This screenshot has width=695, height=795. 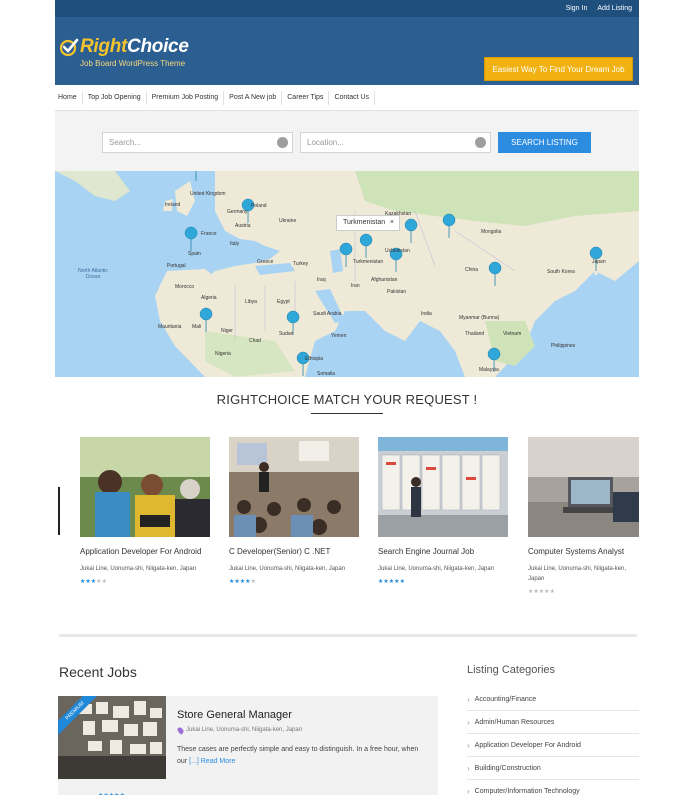 I want to click on top-bar: Sign In Add Listing, so click(x=347, y=8).